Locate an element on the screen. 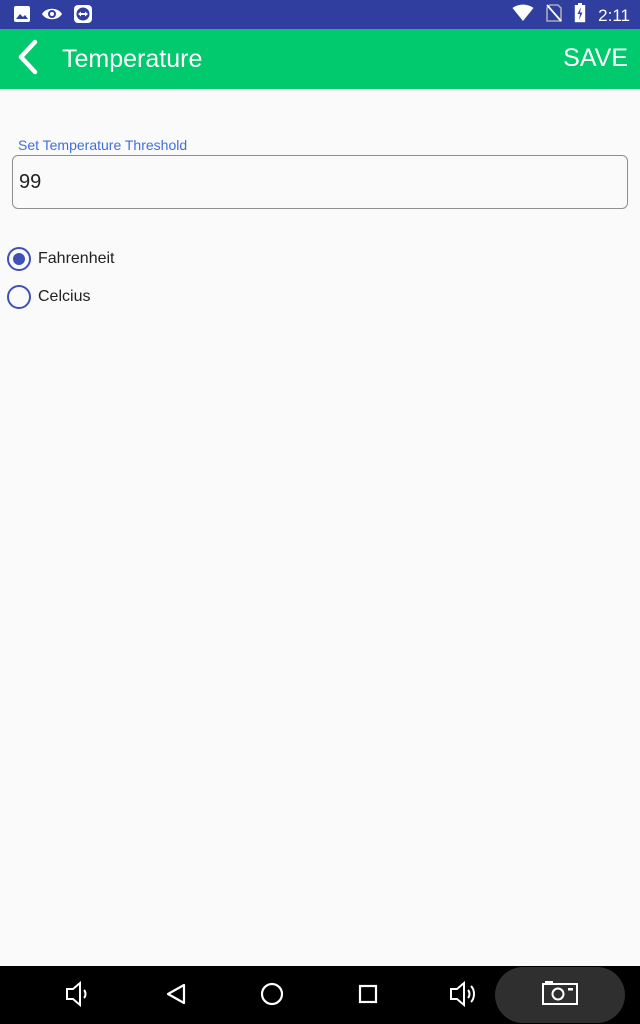  screenshot-camera-icon is located at coordinates (560, 995).